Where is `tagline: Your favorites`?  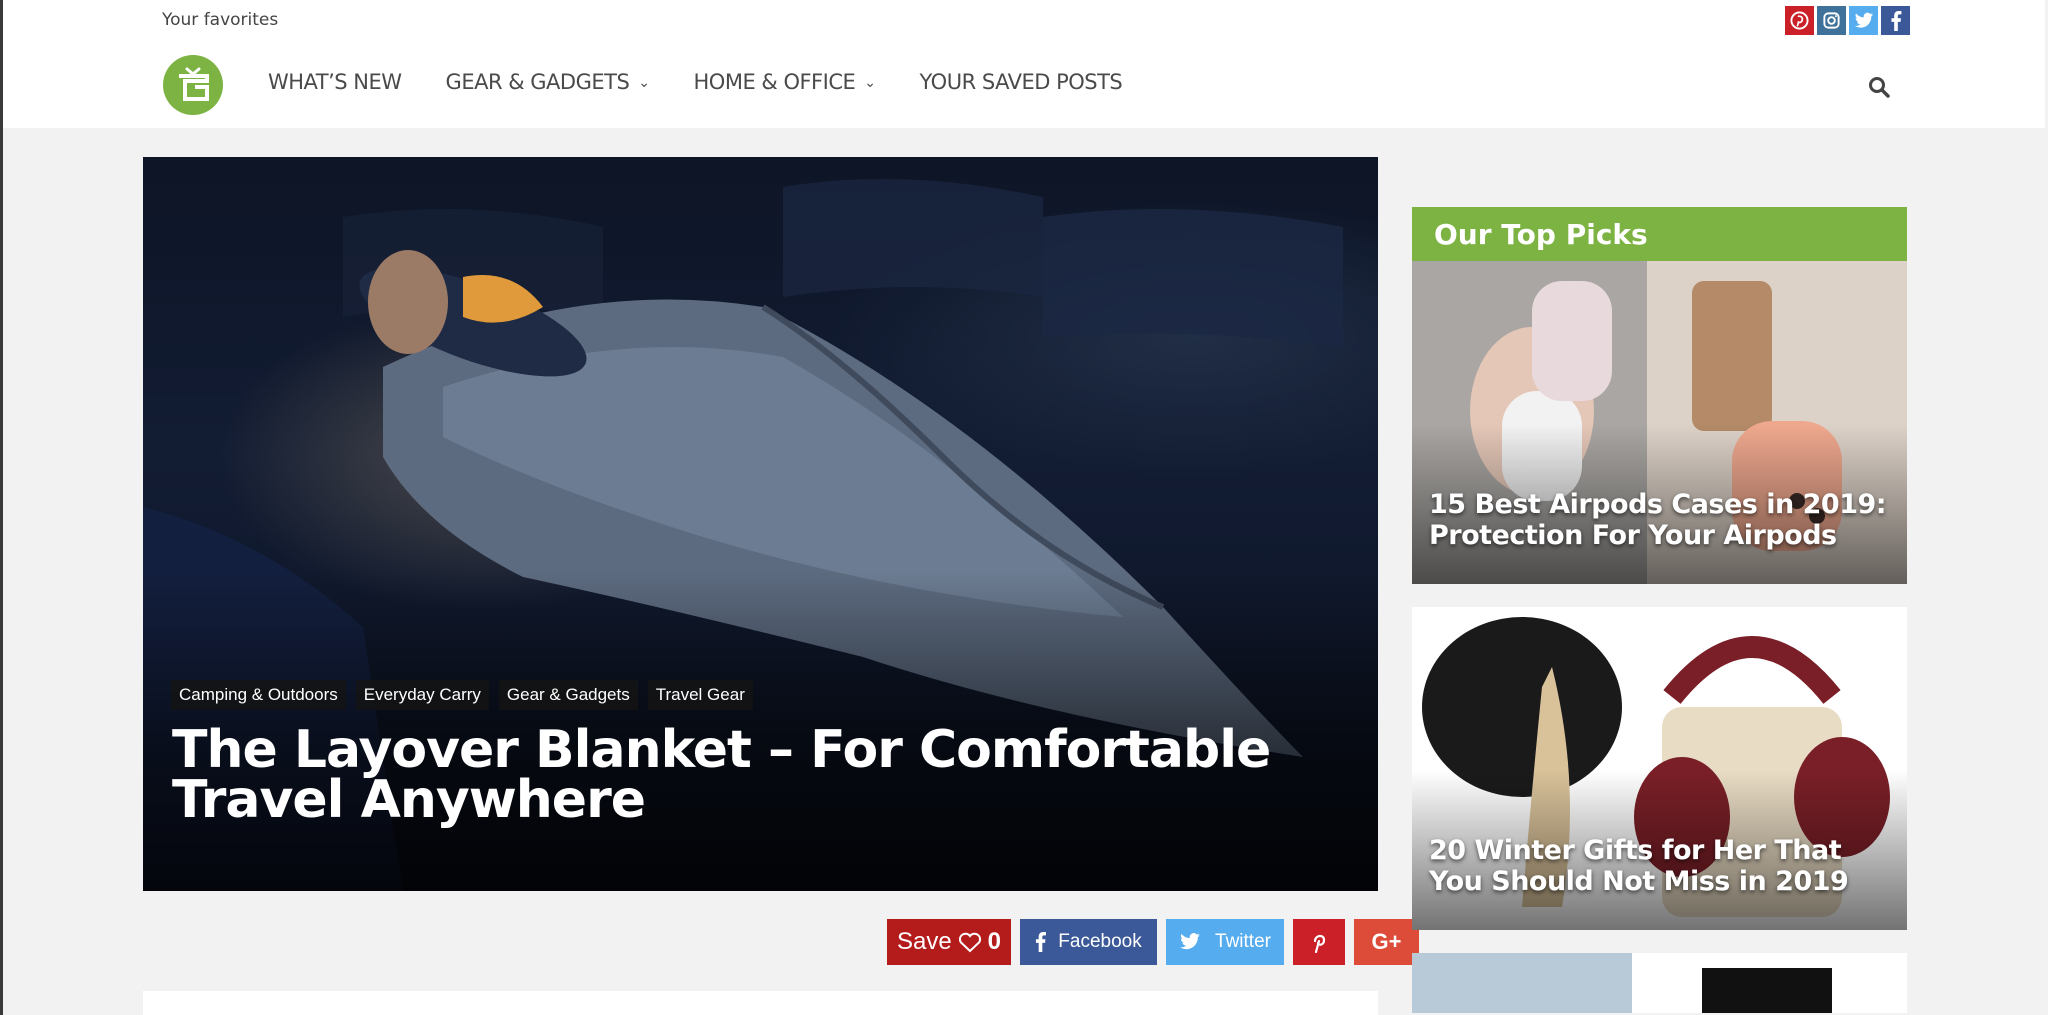 tagline: Your favorites is located at coordinates (220, 20).